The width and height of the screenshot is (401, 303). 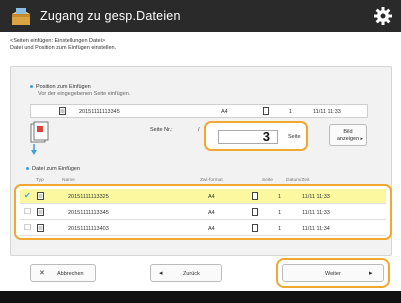 I want to click on file-name: 20151111113403, so click(x=88, y=229).